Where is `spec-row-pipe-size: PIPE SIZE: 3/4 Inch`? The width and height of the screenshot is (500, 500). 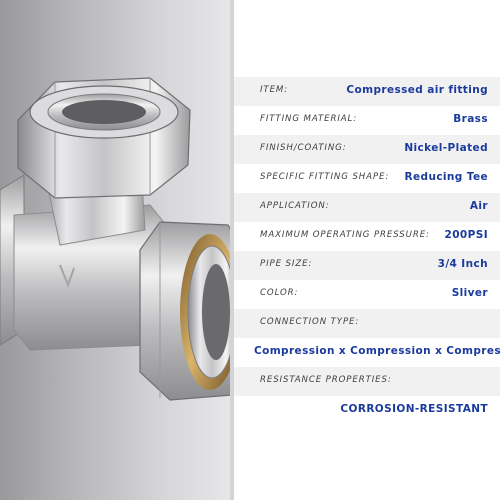 spec-row-pipe-size: PIPE SIZE: 3/4 Inch is located at coordinates (367, 265).